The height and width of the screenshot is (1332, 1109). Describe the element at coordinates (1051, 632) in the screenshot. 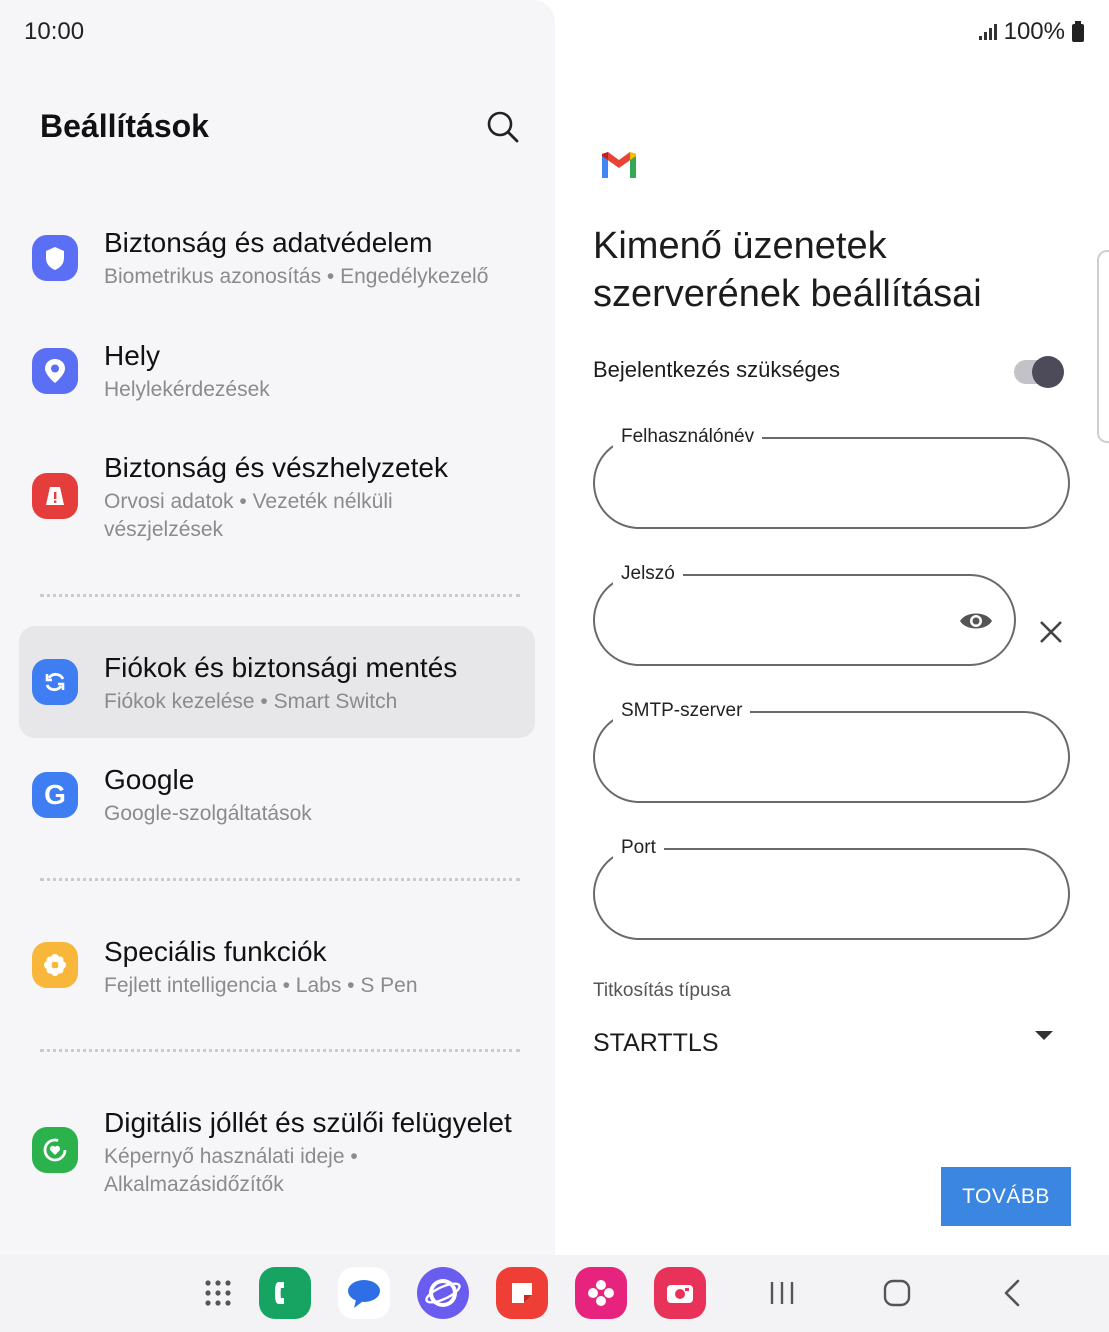

I see `close-icon` at that location.